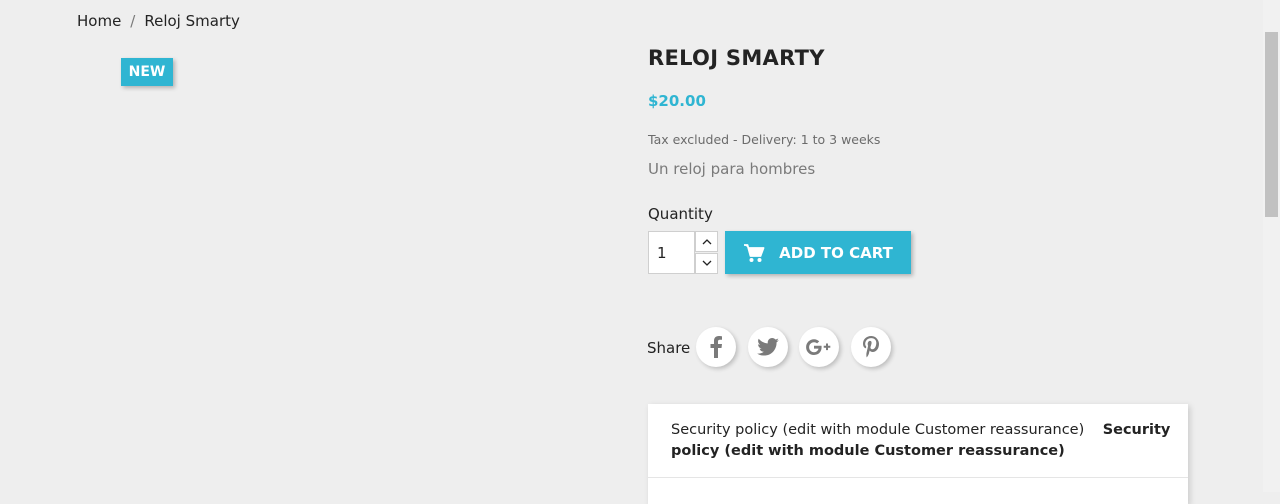  I want to click on scrollbar-thumb, so click(1271, 124).